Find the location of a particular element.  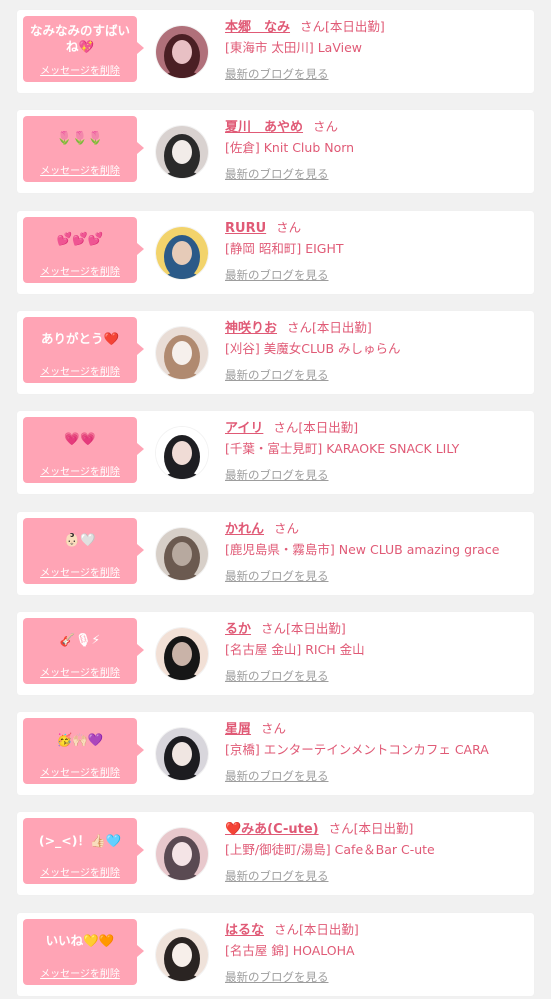

shop-name: [名古屋 錦] HOALOHA is located at coordinates (290, 950).